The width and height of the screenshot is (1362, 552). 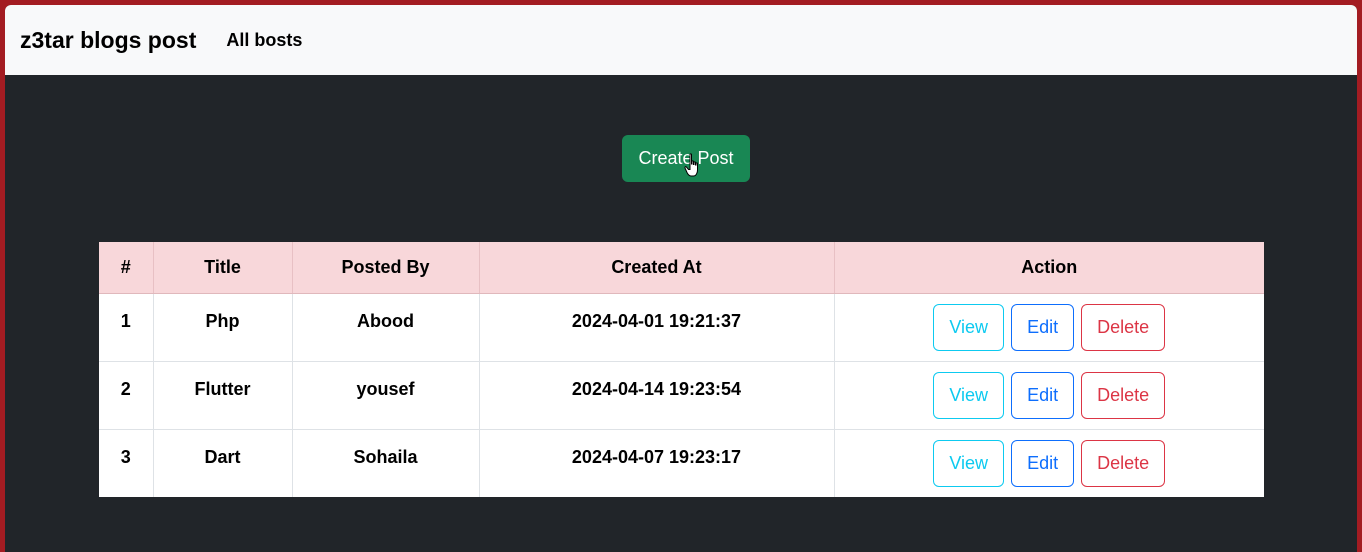 I want to click on table-header-row: # Title Posted By Created At Action, so click(x=681, y=268).